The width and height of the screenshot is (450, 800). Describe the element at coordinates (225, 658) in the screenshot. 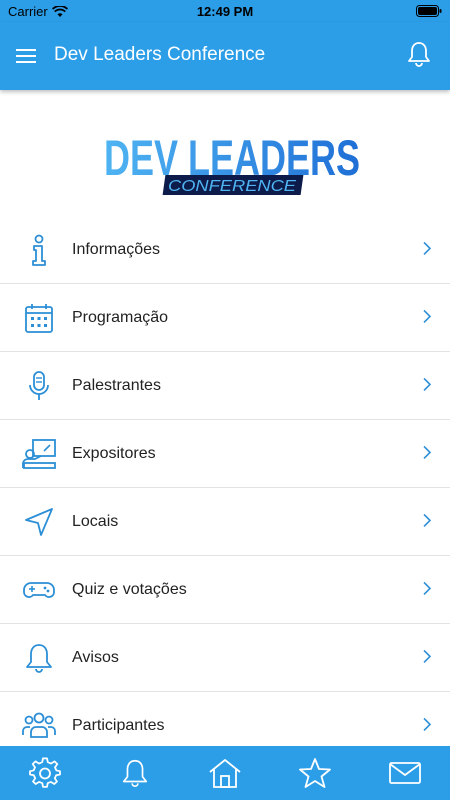

I see `menu-item-avisos: Avisos` at that location.